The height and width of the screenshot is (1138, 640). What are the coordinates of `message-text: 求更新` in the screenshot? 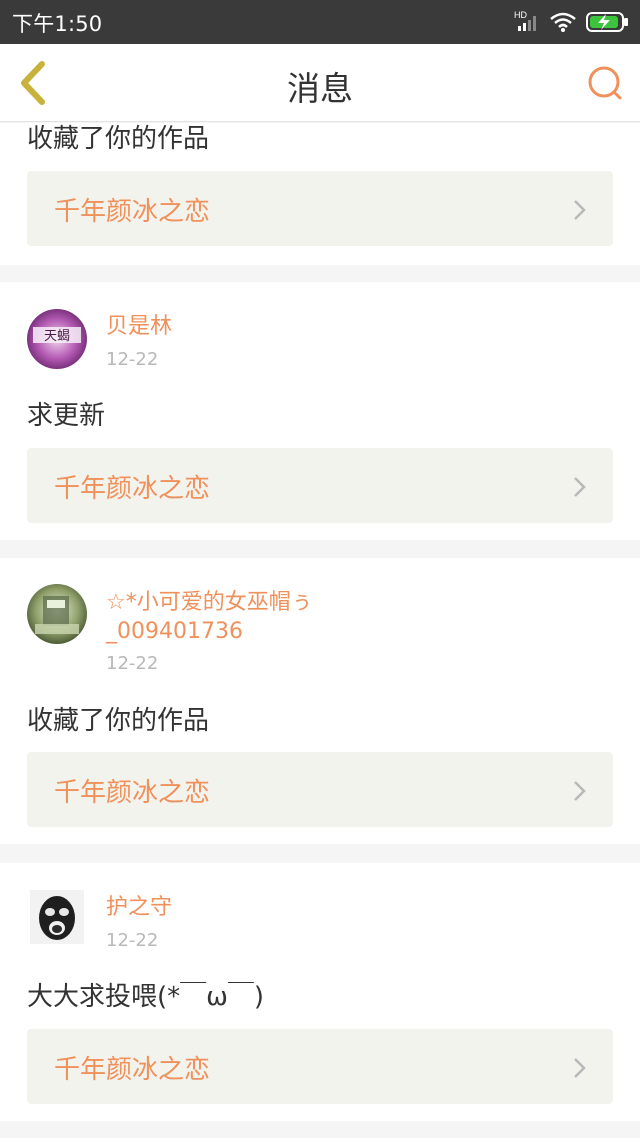 It's located at (66, 416).